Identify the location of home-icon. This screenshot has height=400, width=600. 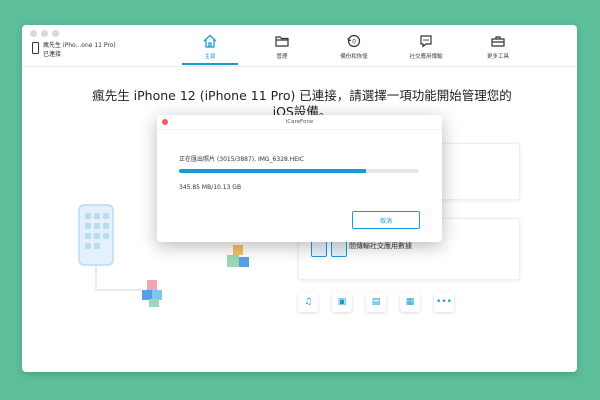
(210, 41).